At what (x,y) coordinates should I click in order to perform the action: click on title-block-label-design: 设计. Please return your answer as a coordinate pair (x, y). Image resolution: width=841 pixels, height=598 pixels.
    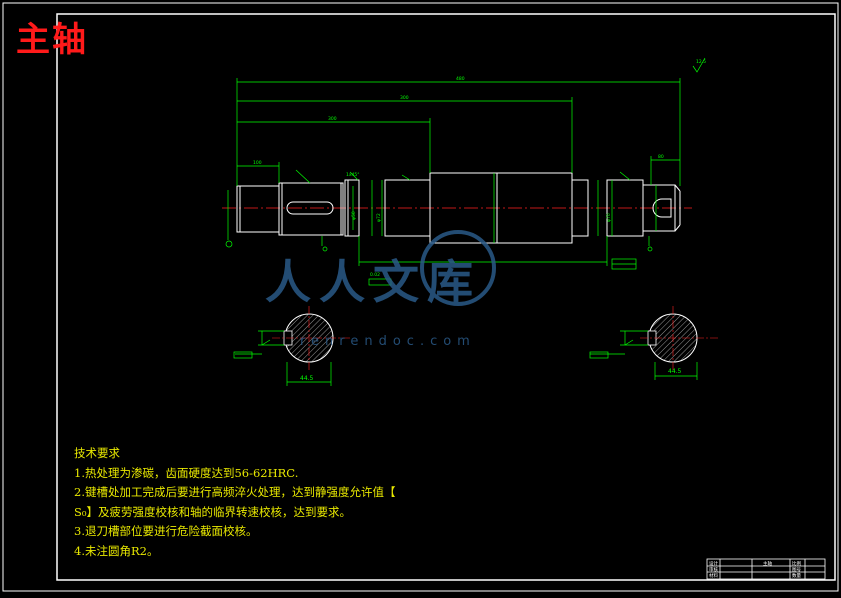
    Looking at the image, I should click on (713, 563).